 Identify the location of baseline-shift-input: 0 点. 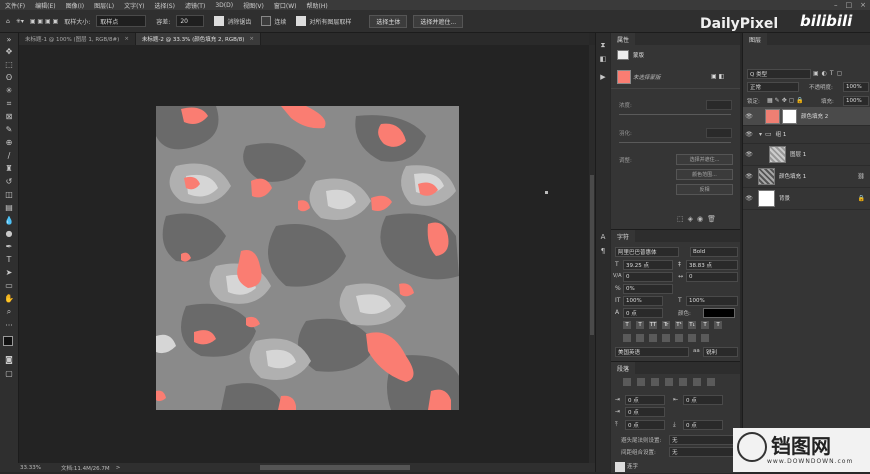
(643, 313).